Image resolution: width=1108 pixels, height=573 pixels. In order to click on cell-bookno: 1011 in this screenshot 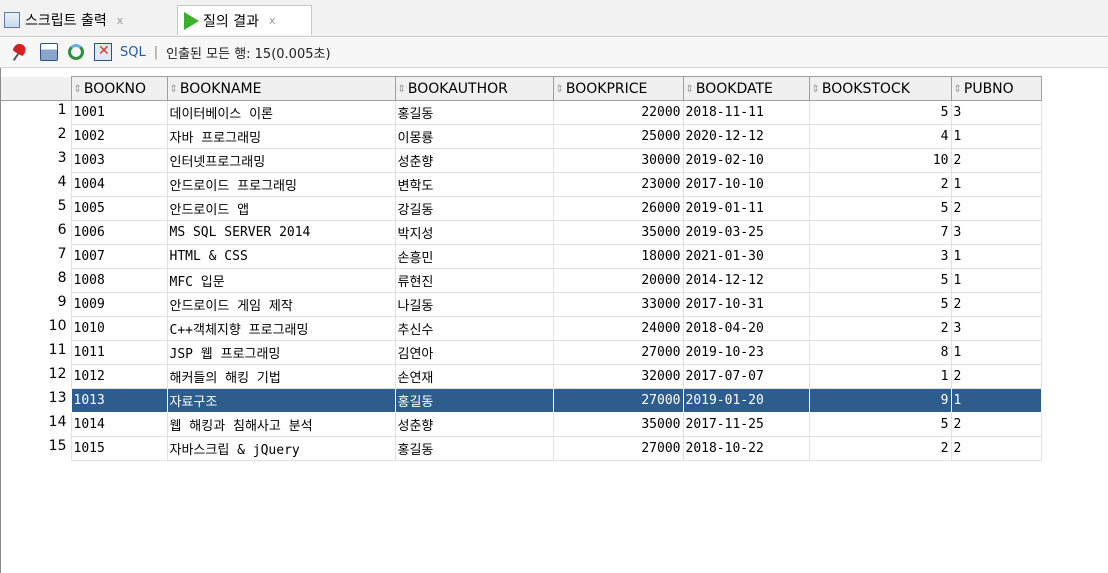, I will do `click(119, 352)`.